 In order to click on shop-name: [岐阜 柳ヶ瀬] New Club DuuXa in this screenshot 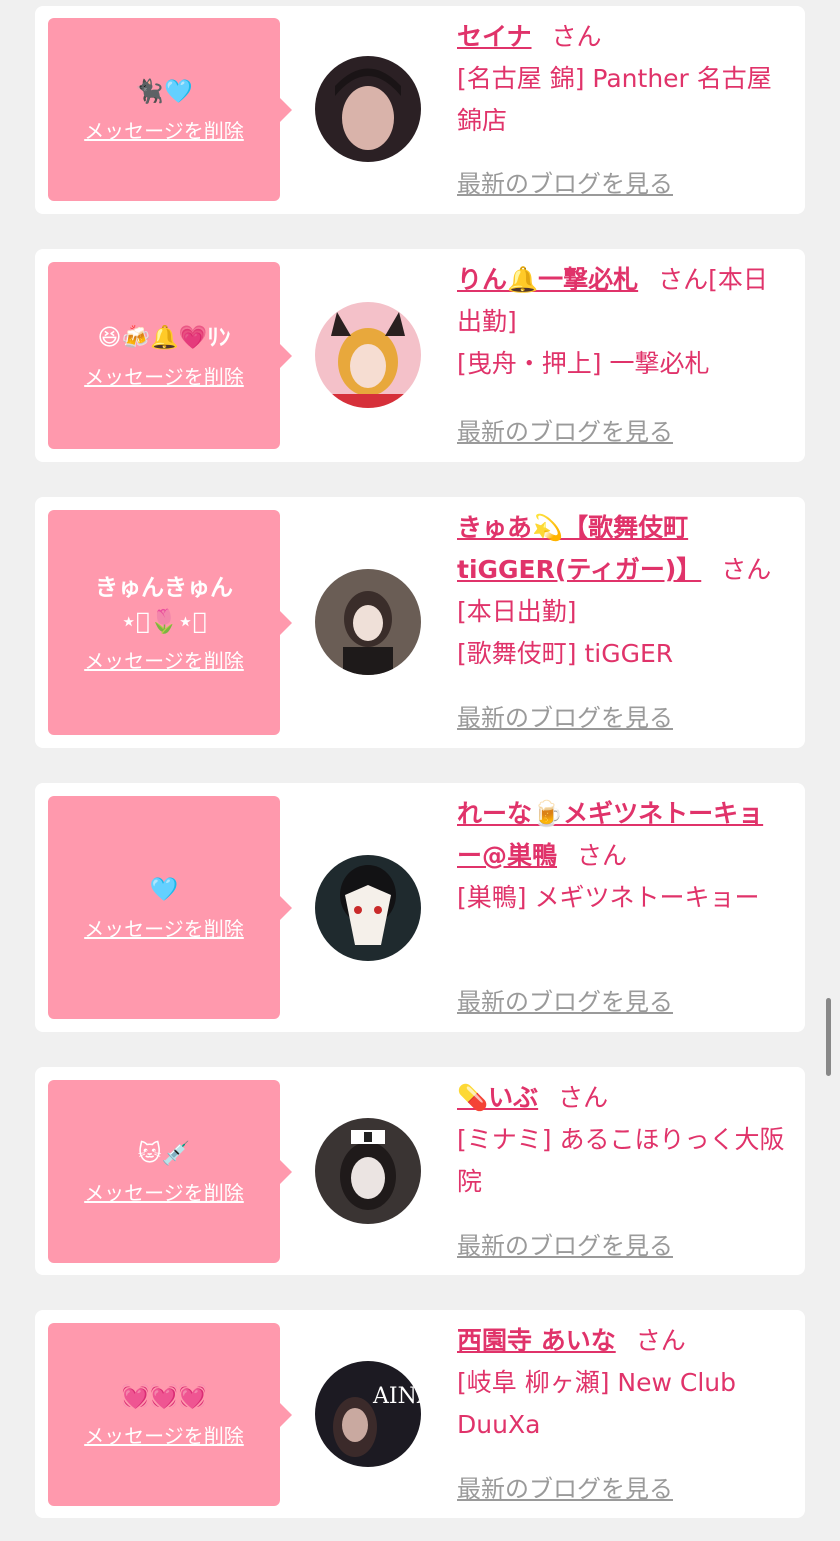, I will do `click(596, 1403)`.